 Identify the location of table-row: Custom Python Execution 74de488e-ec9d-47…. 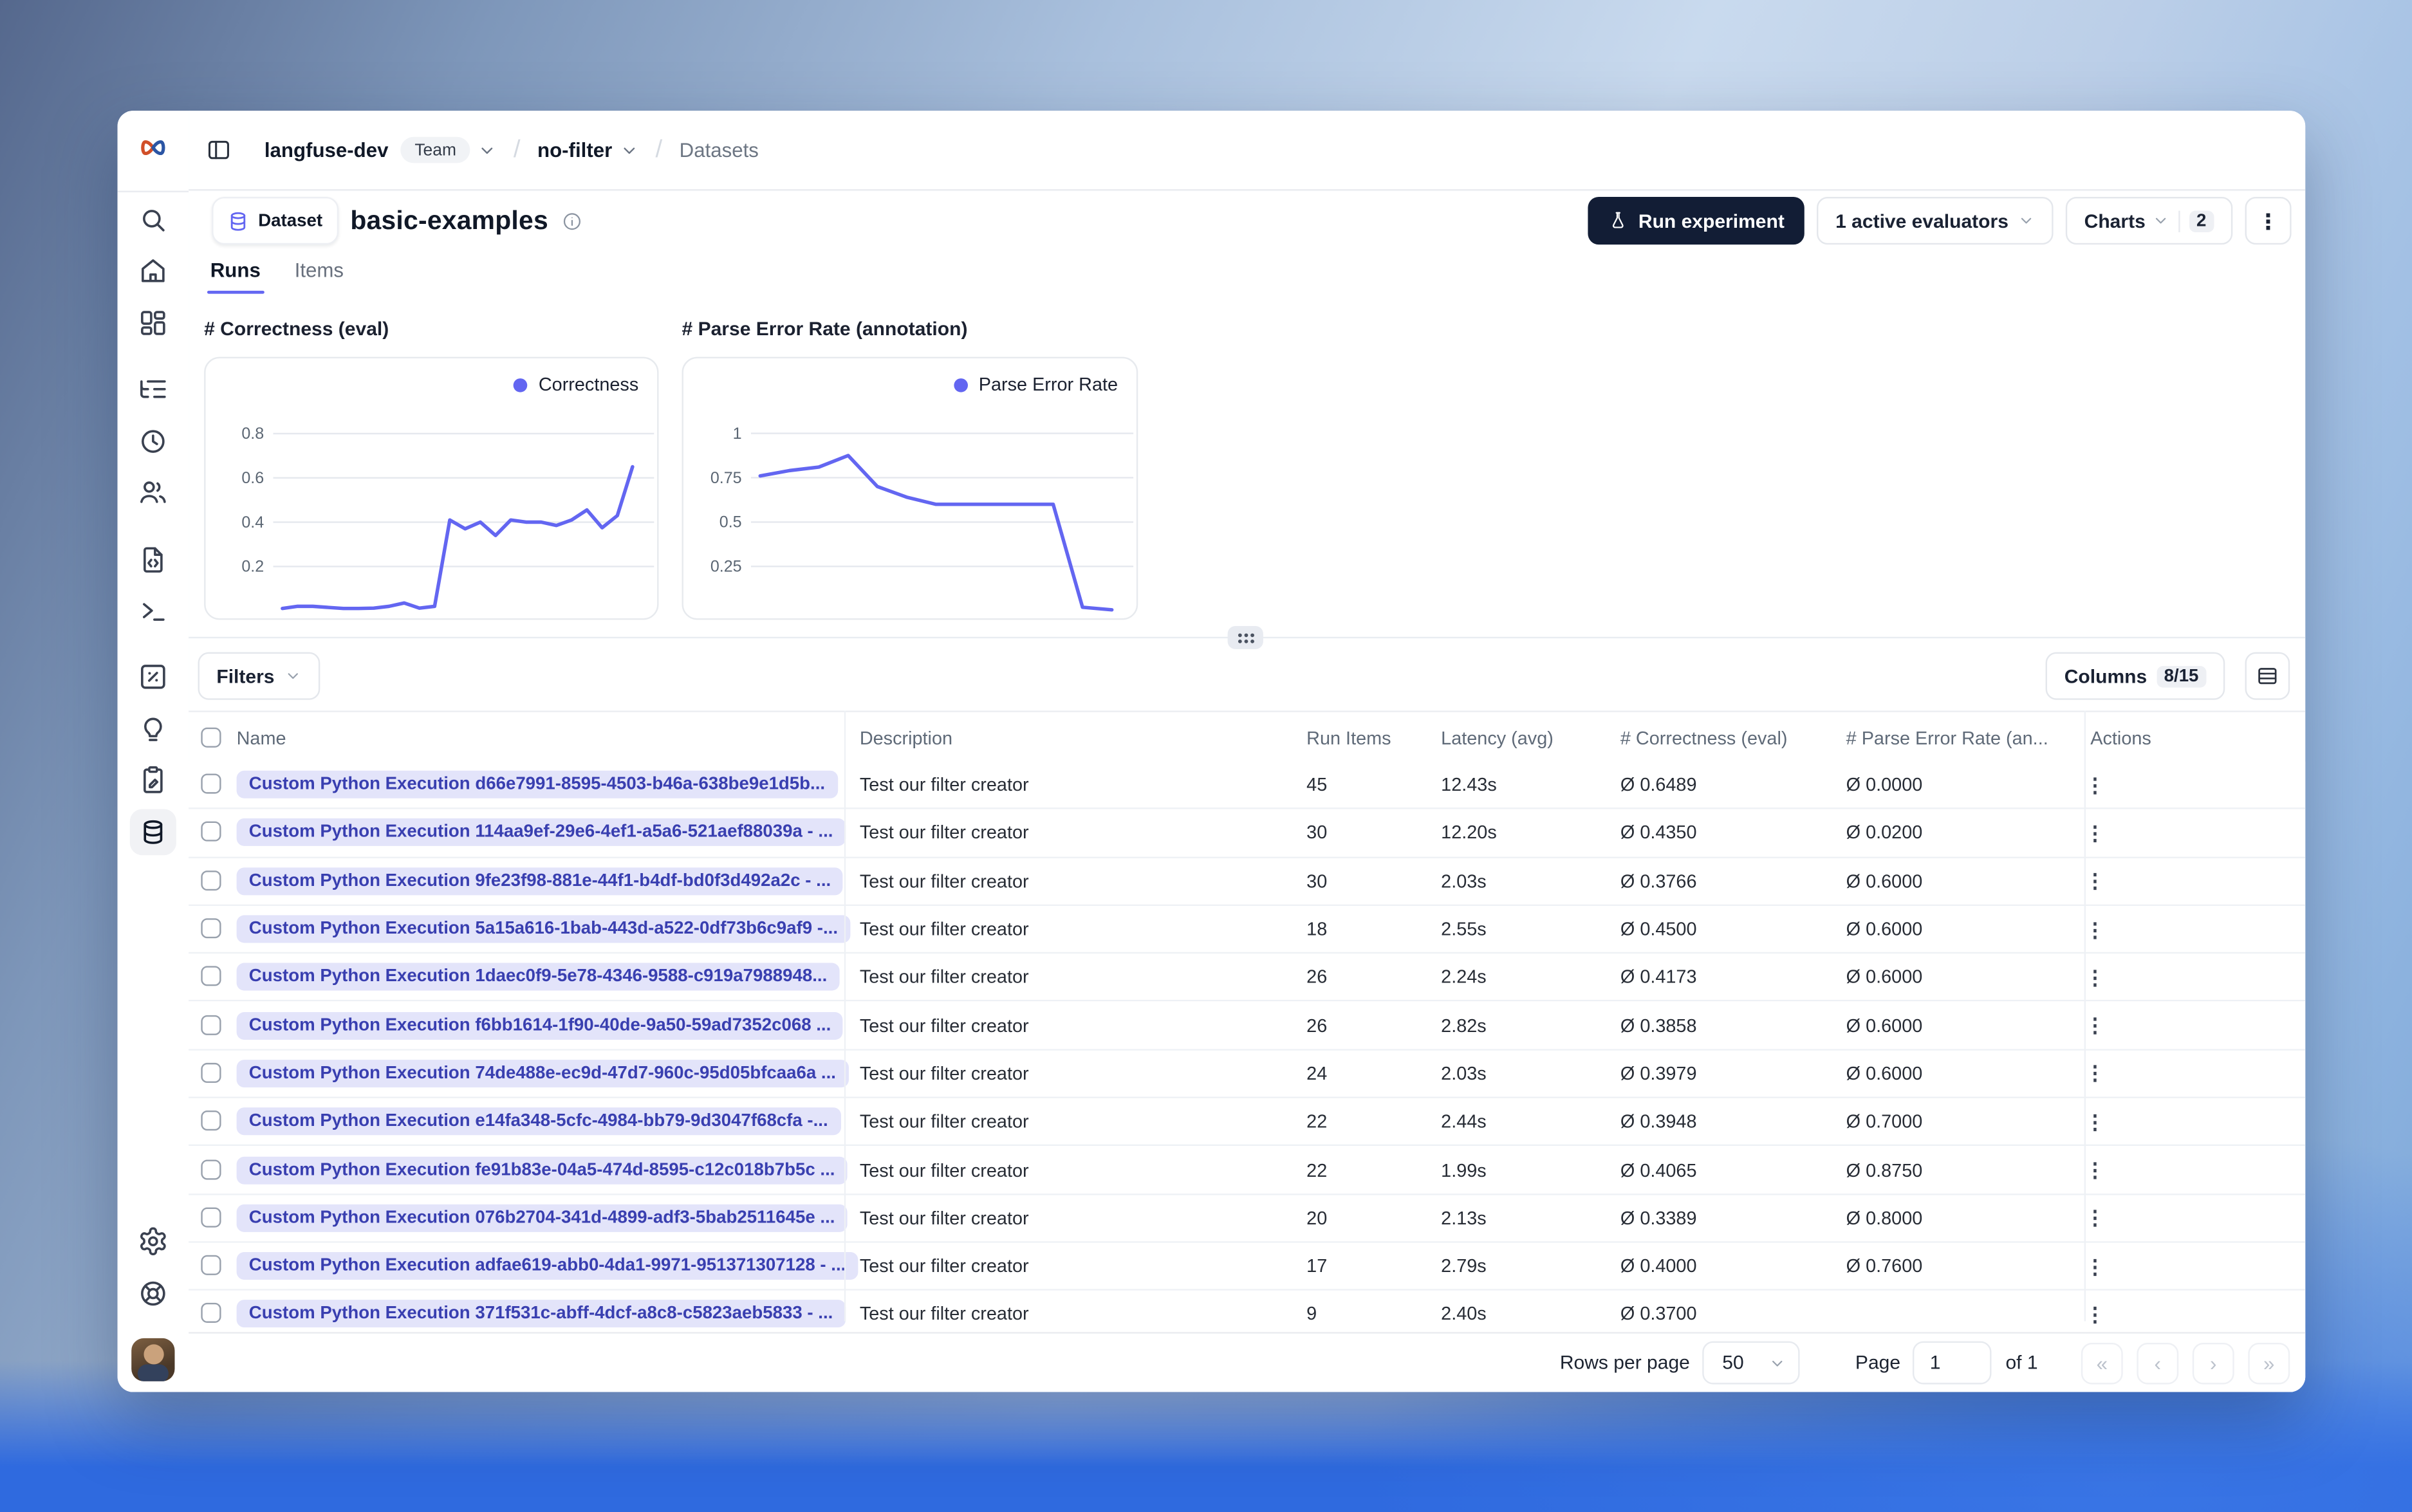
(1247, 1074).